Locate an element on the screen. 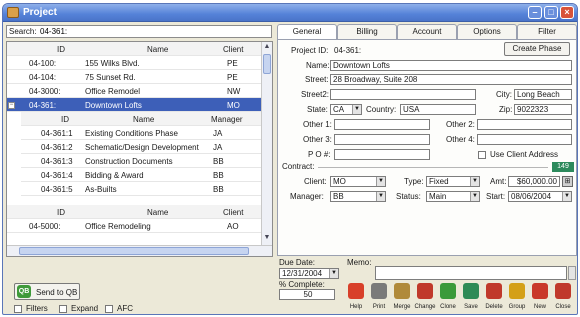 The height and width of the screenshot is (317, 580). contract-divider is located at coordinates (433, 167).